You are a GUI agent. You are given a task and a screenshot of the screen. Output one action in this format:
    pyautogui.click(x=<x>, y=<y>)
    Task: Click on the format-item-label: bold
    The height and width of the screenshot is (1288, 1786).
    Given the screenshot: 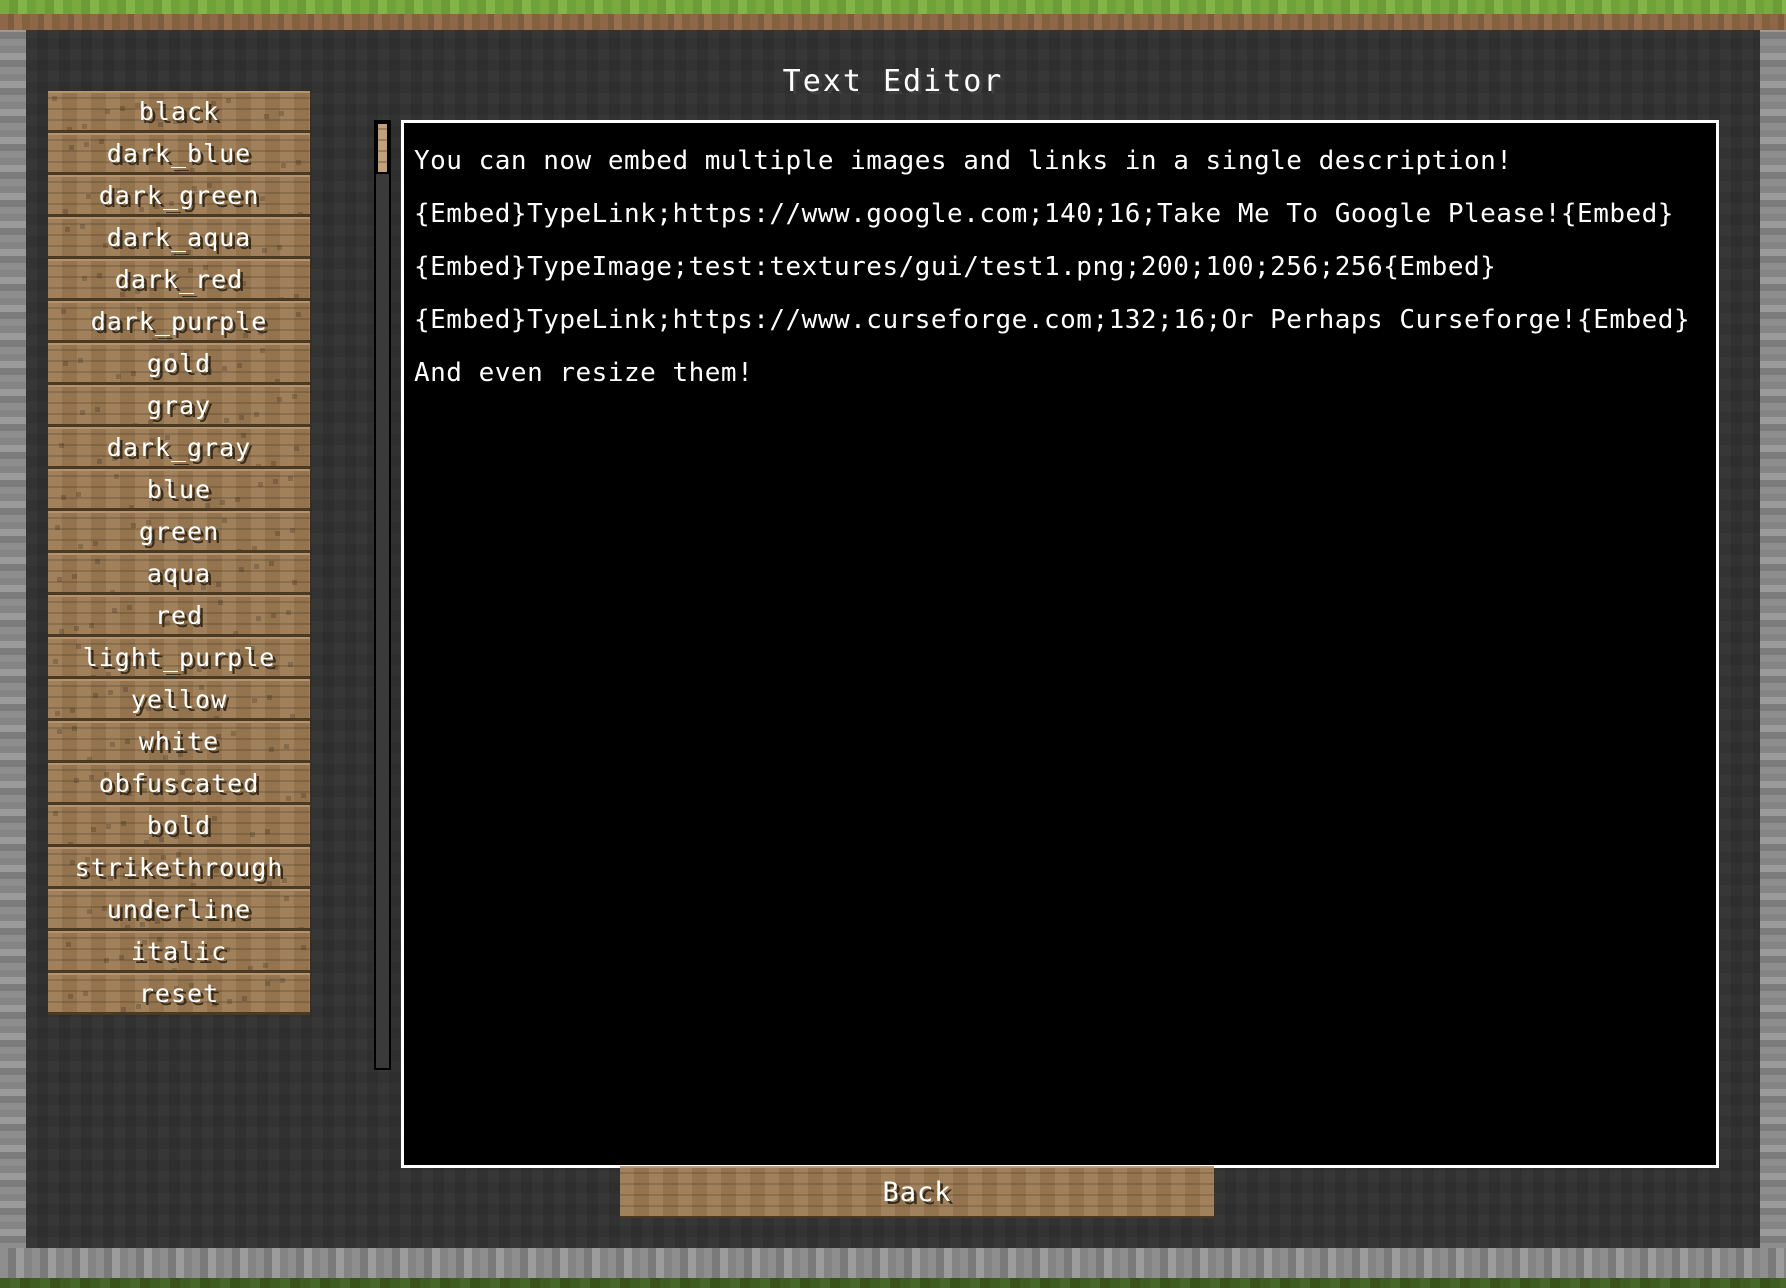 What is the action you would take?
    pyautogui.click(x=179, y=825)
    